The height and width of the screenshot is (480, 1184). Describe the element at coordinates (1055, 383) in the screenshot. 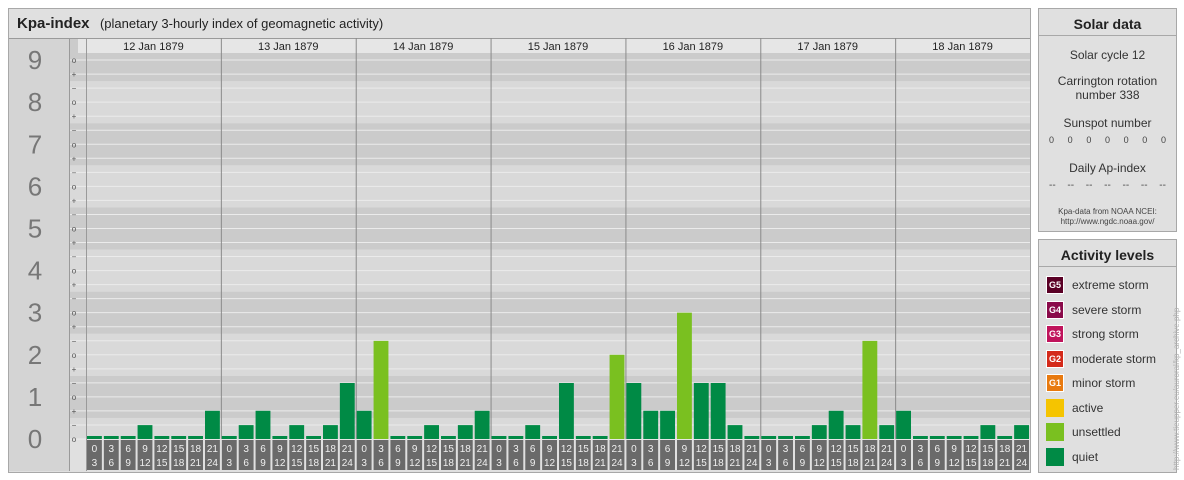

I see `activity-level-swatch: G1` at that location.